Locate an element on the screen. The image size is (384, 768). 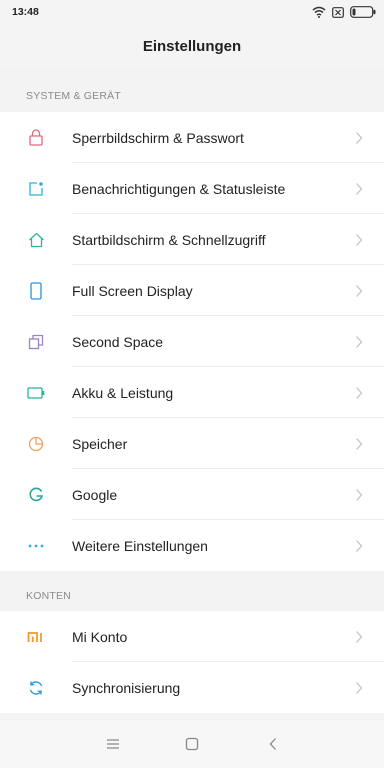
settings-item-label: Synchronisierung is located at coordinates (126, 687).